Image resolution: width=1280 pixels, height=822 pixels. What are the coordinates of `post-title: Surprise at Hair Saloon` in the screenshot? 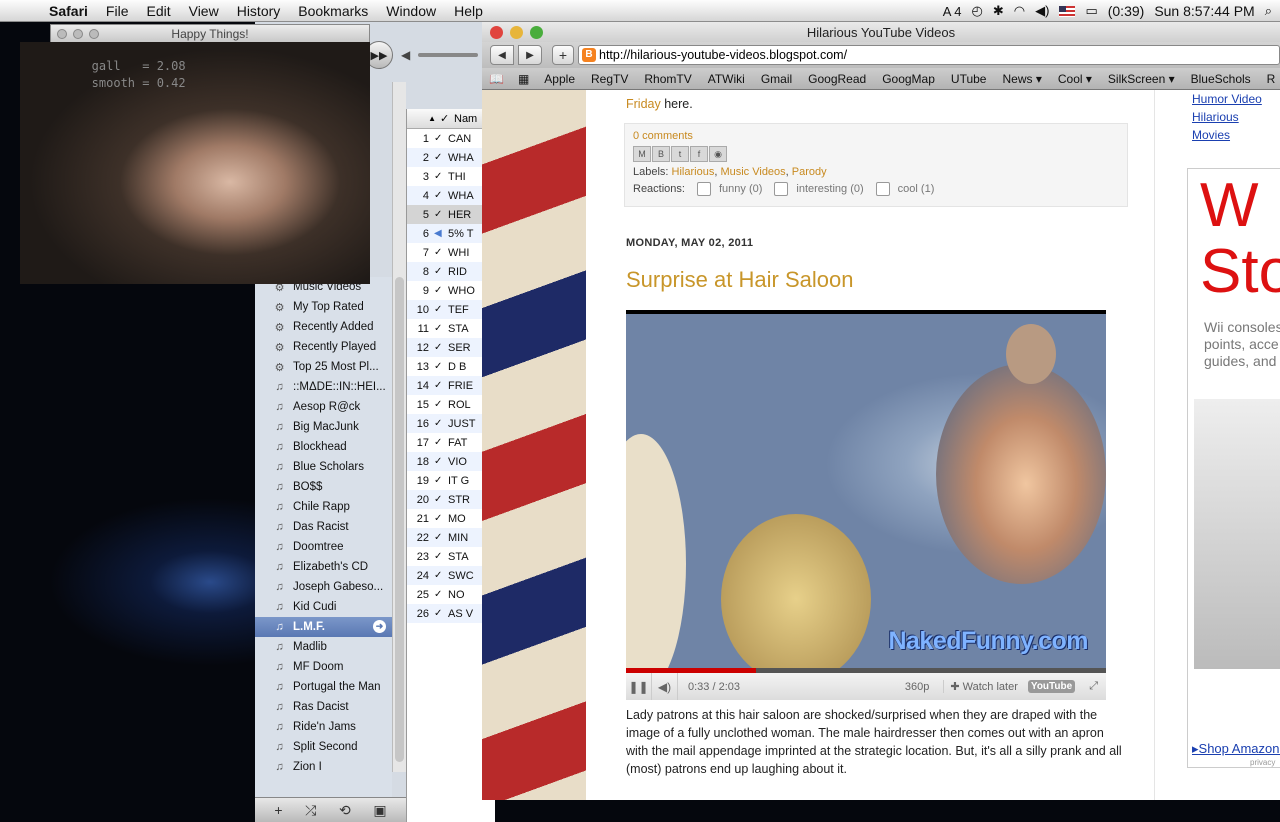 It's located at (876, 280).